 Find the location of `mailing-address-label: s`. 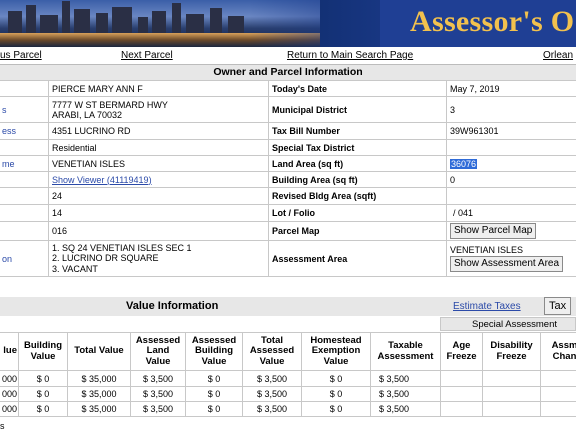

mailing-address-label: s is located at coordinates (24, 109).